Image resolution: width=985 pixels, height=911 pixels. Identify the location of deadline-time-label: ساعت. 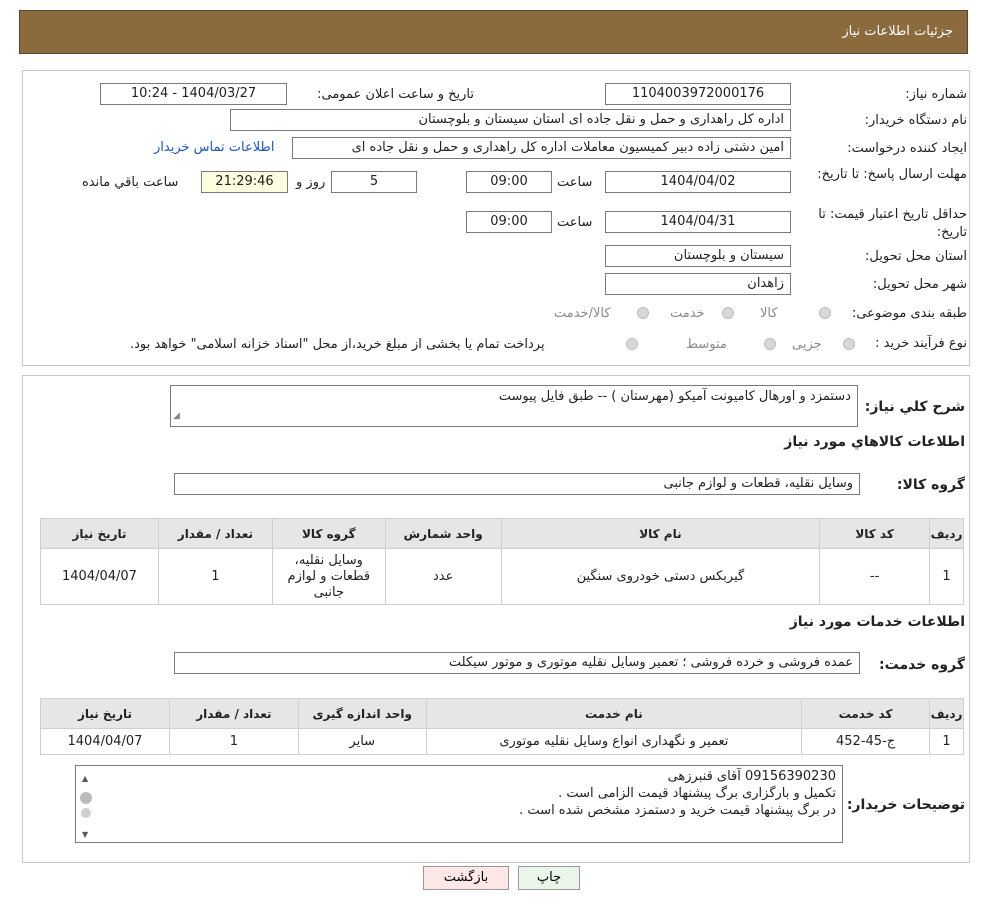
(575, 182).